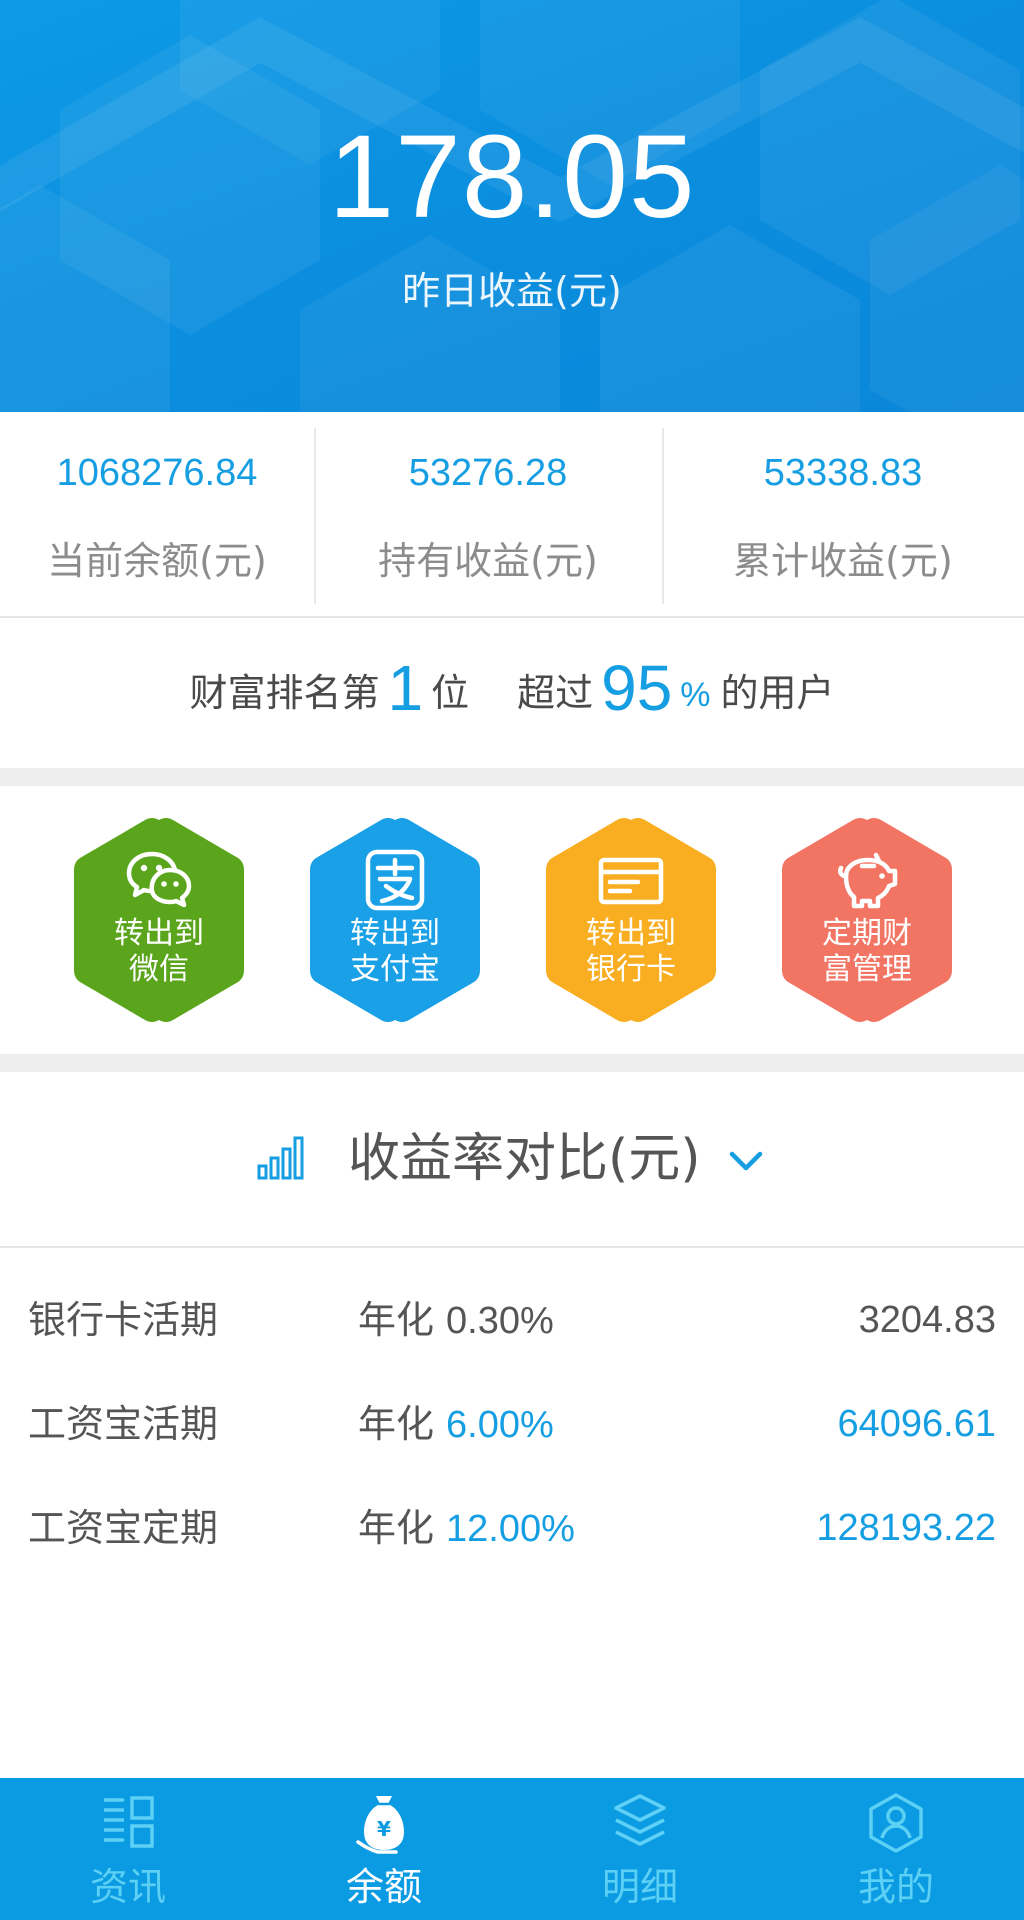 The height and width of the screenshot is (1920, 1024). Describe the element at coordinates (631, 933) in the screenshot. I see `bank-card-action-line1: 转出到` at that location.